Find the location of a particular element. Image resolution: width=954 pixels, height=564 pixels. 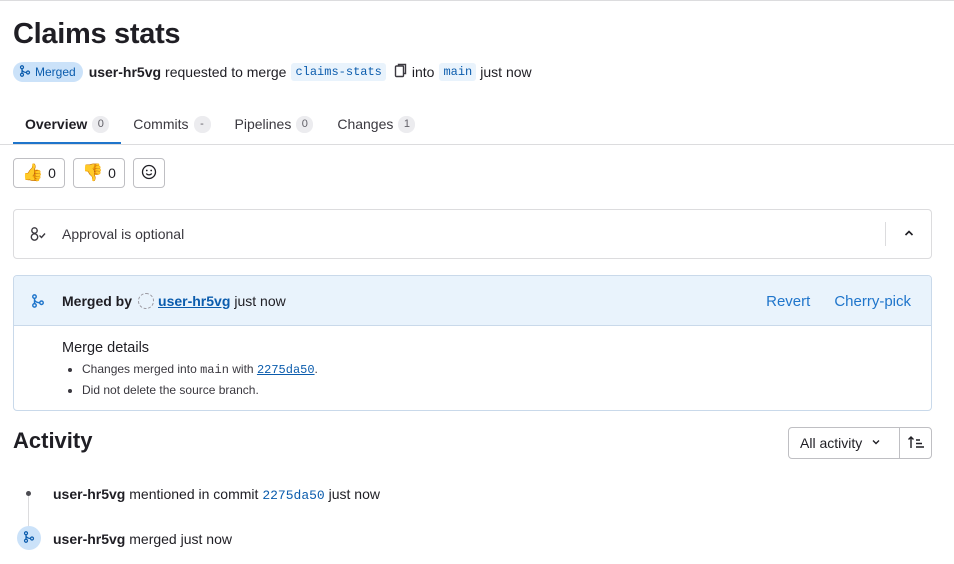

details-text: with is located at coordinates (243, 369).